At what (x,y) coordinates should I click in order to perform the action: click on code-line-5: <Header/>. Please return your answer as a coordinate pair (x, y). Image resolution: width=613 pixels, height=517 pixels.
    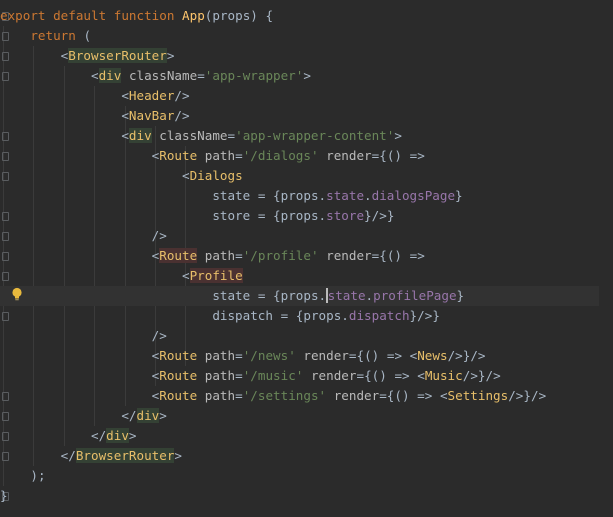
    Looking at the image, I should click on (94, 96).